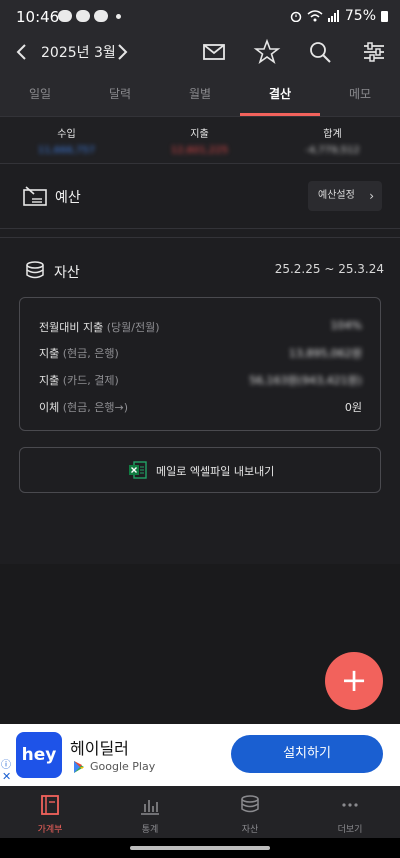  I want to click on expense-summary: 지출 12,601,225, so click(199, 140).